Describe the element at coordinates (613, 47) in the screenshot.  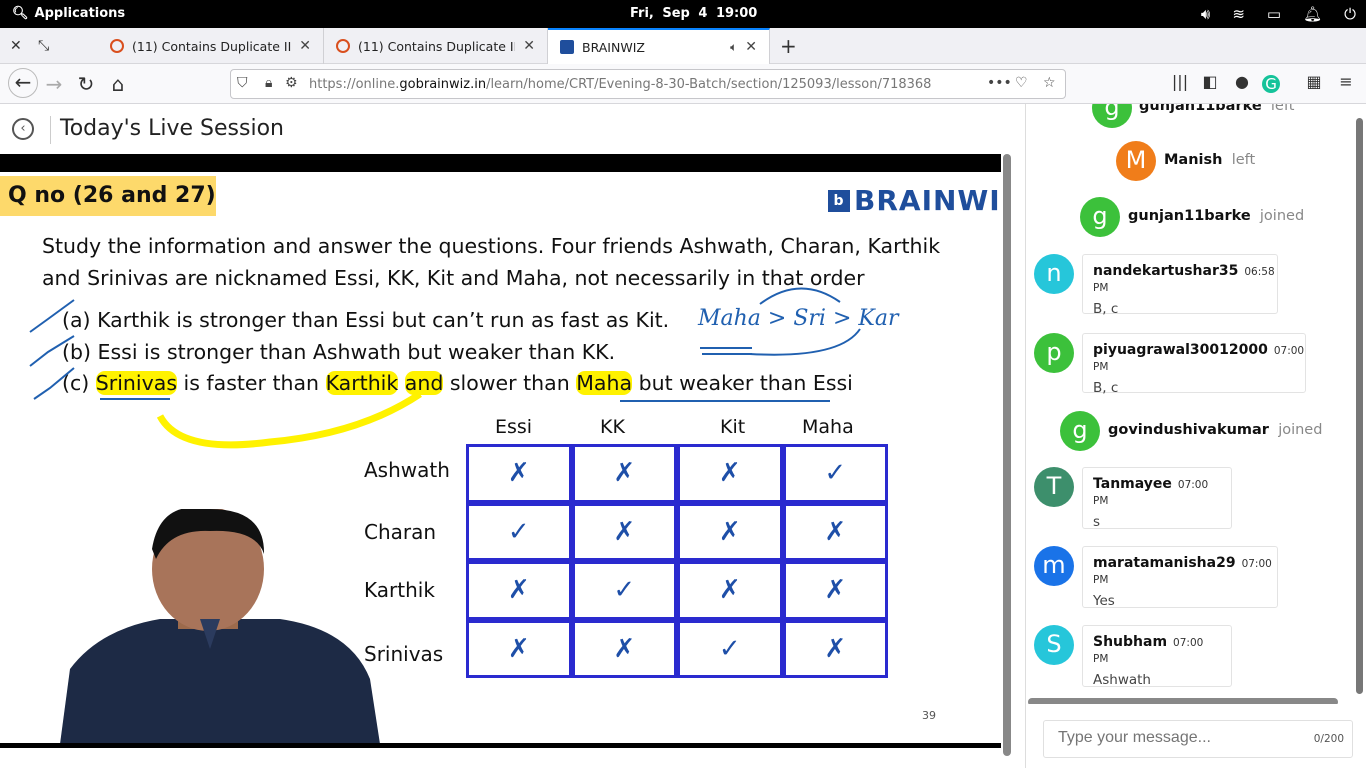
I see `tab-title: BRAINWIZ` at that location.